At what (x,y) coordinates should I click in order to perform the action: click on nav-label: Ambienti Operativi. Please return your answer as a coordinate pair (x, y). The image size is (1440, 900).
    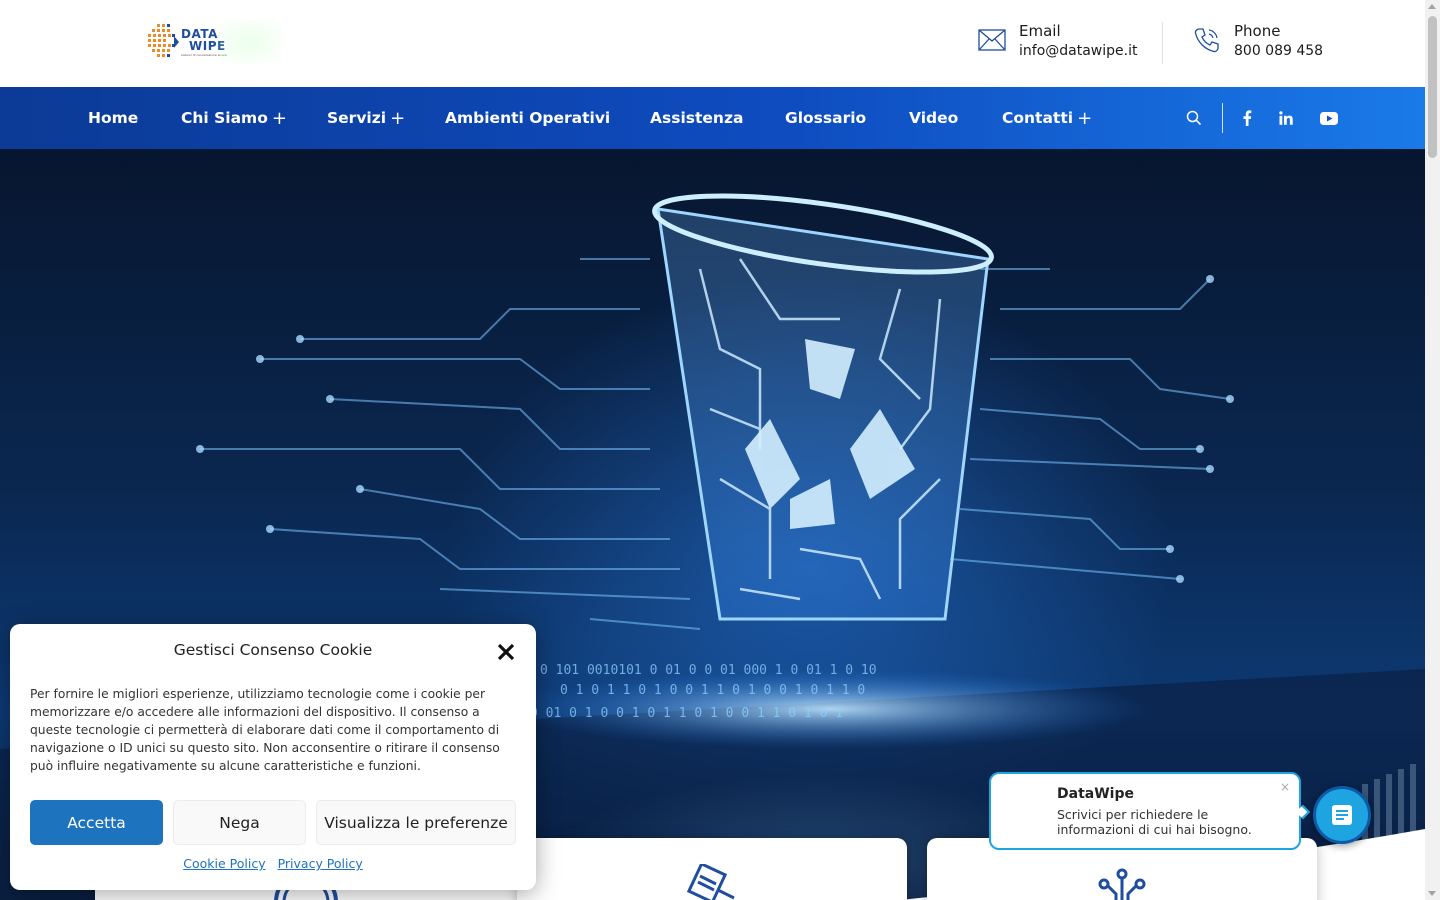
    Looking at the image, I should click on (528, 118).